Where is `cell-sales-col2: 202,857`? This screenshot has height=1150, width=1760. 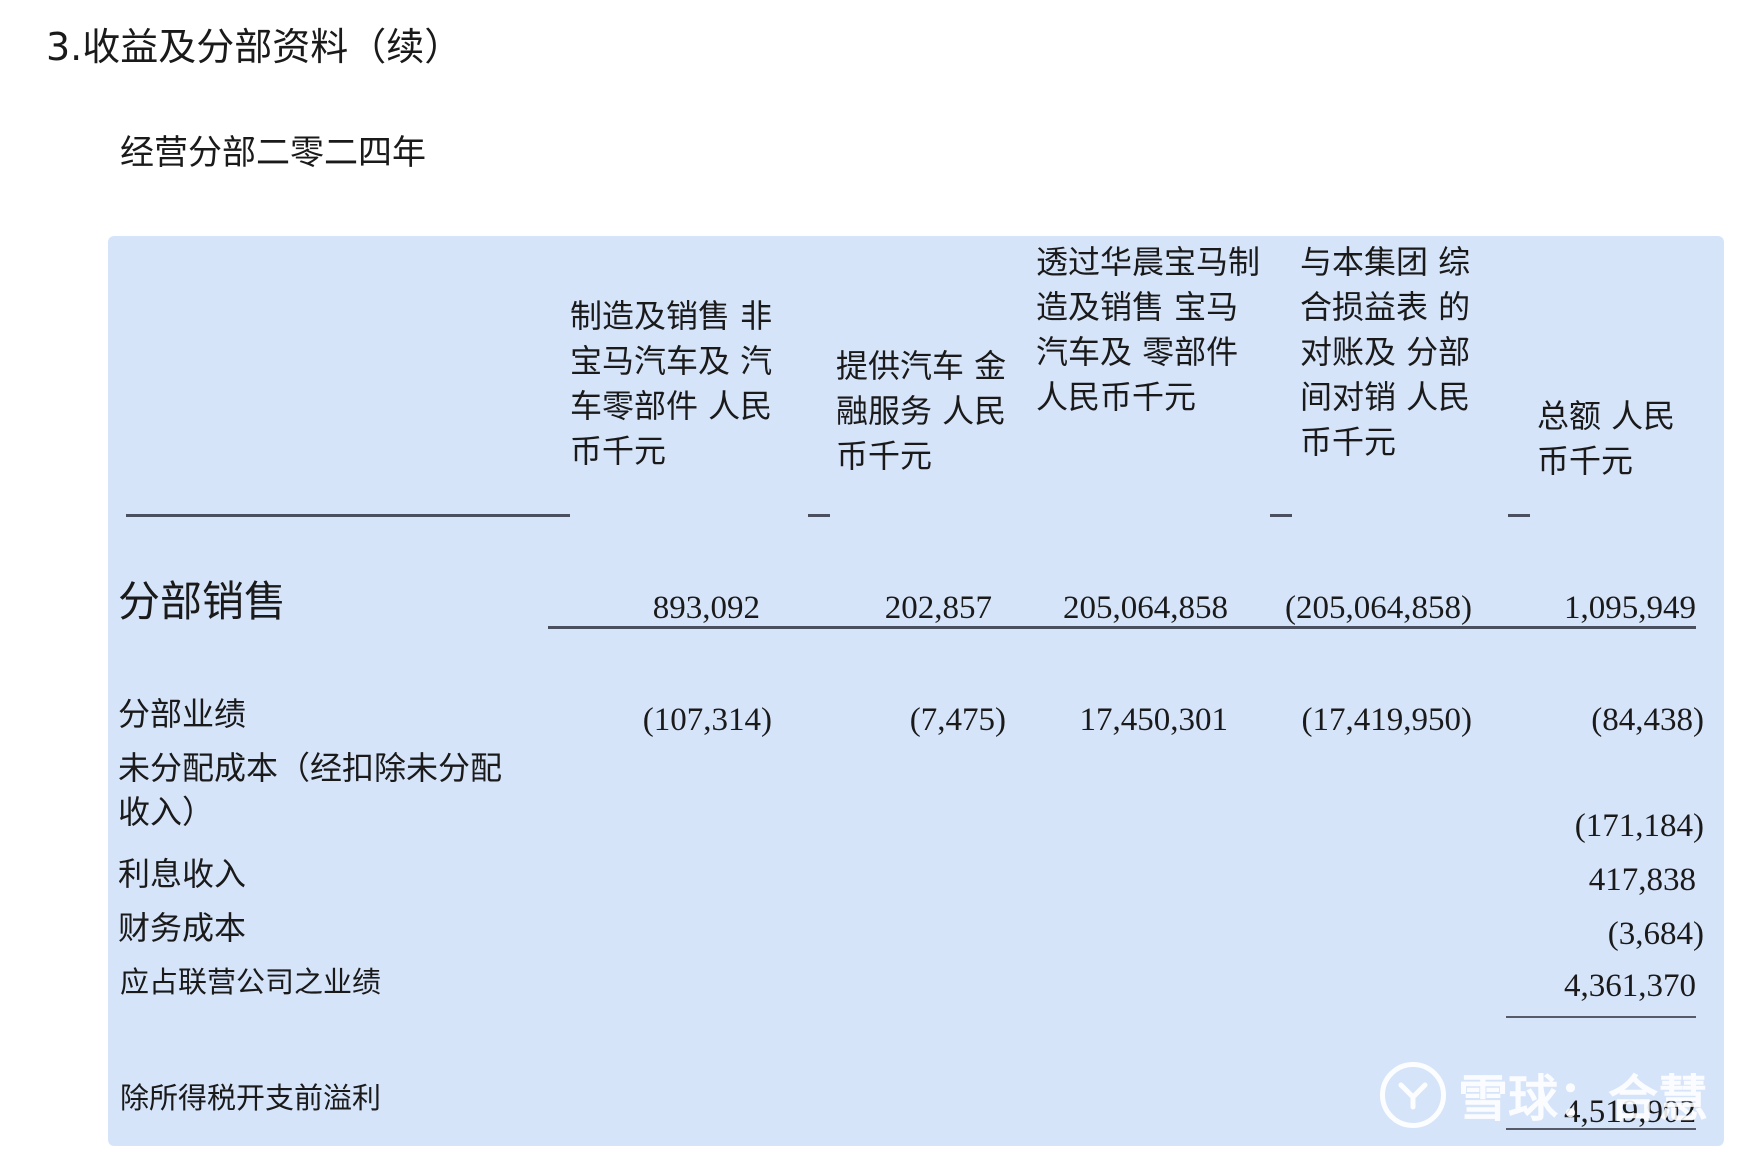
cell-sales-col2: 202,857 is located at coordinates (938, 608).